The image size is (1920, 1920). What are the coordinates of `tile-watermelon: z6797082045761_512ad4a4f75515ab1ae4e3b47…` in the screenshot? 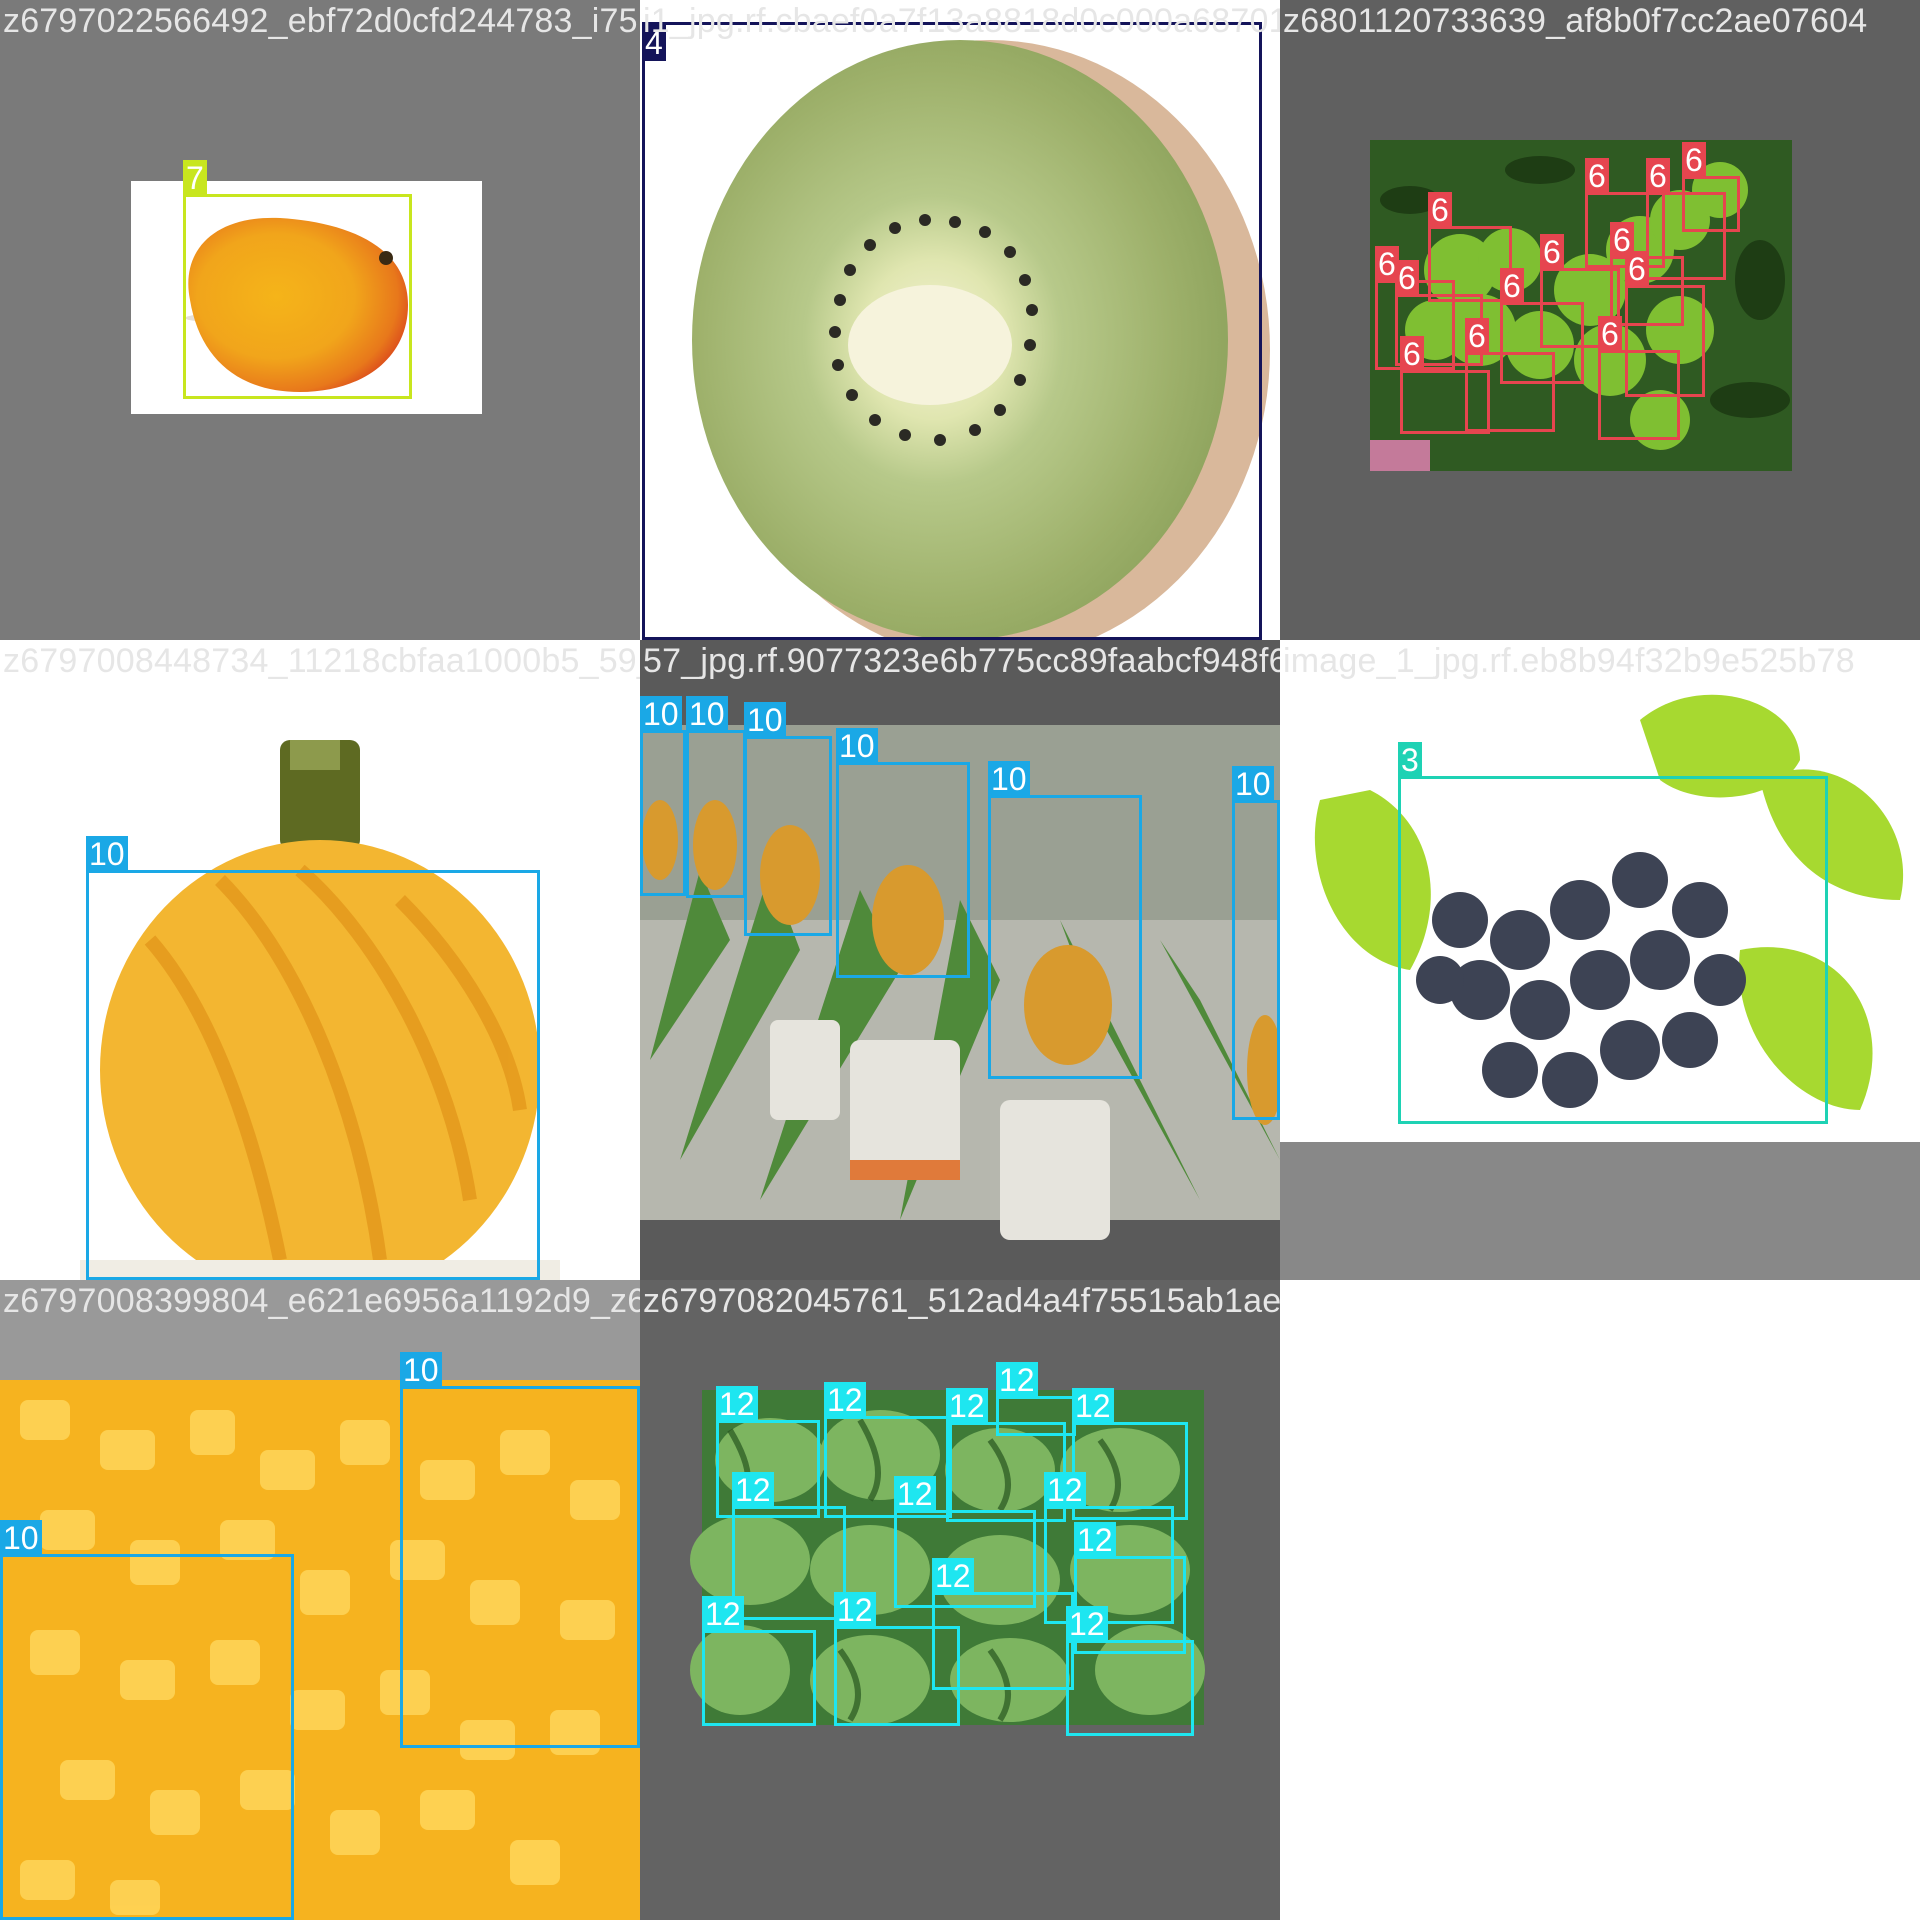 It's located at (960, 1600).